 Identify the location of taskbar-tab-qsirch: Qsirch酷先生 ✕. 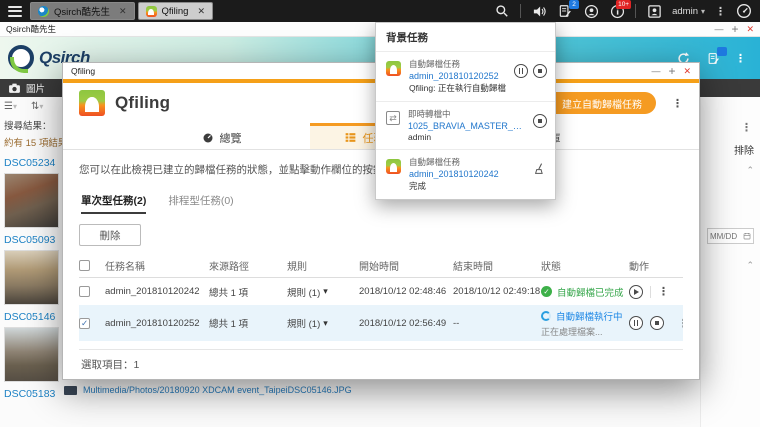
(82, 11).